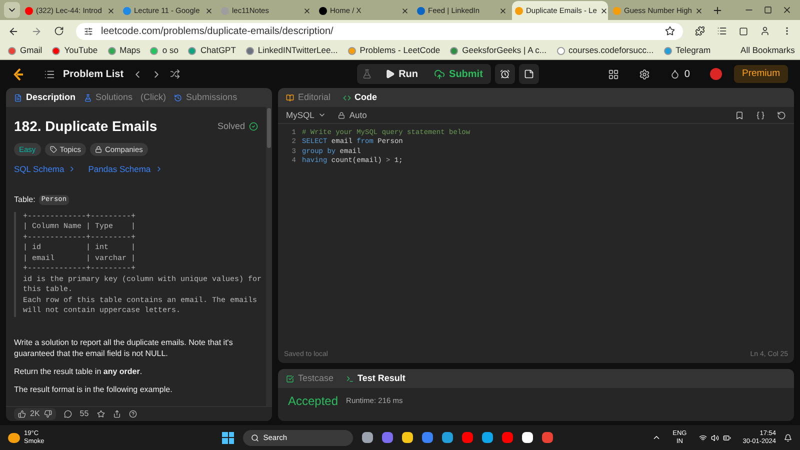 The image size is (800, 450). I want to click on reload-icon, so click(59, 31).